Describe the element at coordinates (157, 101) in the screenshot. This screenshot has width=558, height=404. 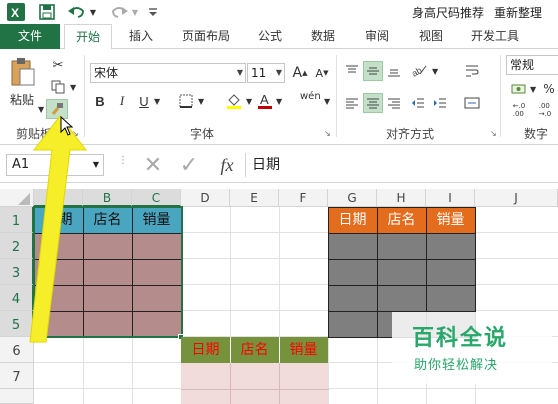
I see `underline-dropdown-icon: ▼` at that location.